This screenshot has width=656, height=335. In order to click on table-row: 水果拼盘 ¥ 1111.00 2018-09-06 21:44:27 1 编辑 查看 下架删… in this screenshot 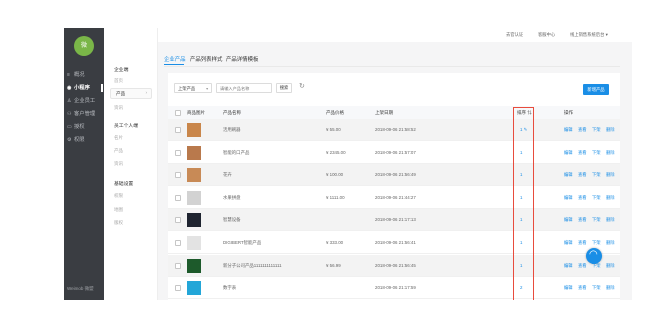, I will do `click(394, 198)`.